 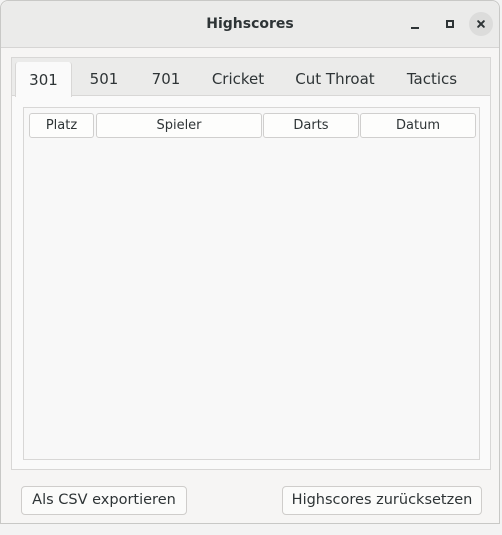 I want to click on tab-bar: 301 501 701 Cricket Cut Throat Tactics, so click(x=251, y=77).